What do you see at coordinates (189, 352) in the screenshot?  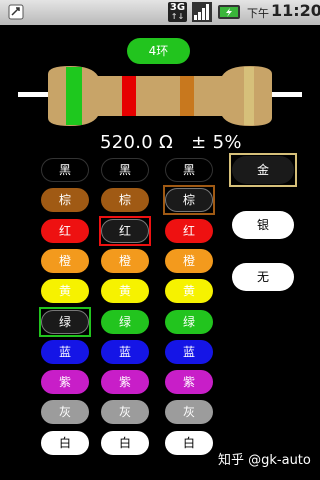 I see `band3-color-6: 蓝` at bounding box center [189, 352].